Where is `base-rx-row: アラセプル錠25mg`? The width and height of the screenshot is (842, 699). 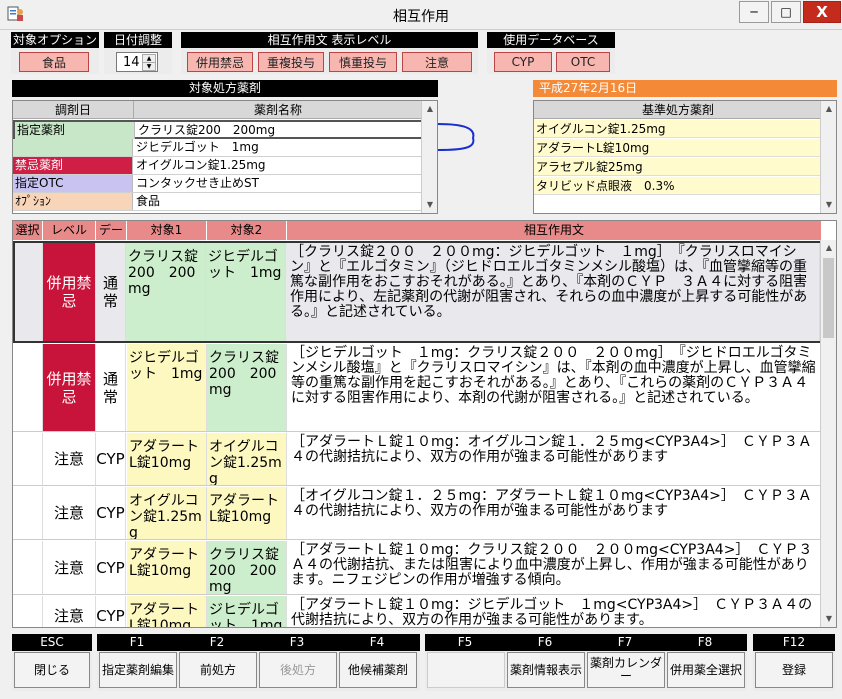 base-rx-row: アラセプル錠25mg is located at coordinates (678, 167).